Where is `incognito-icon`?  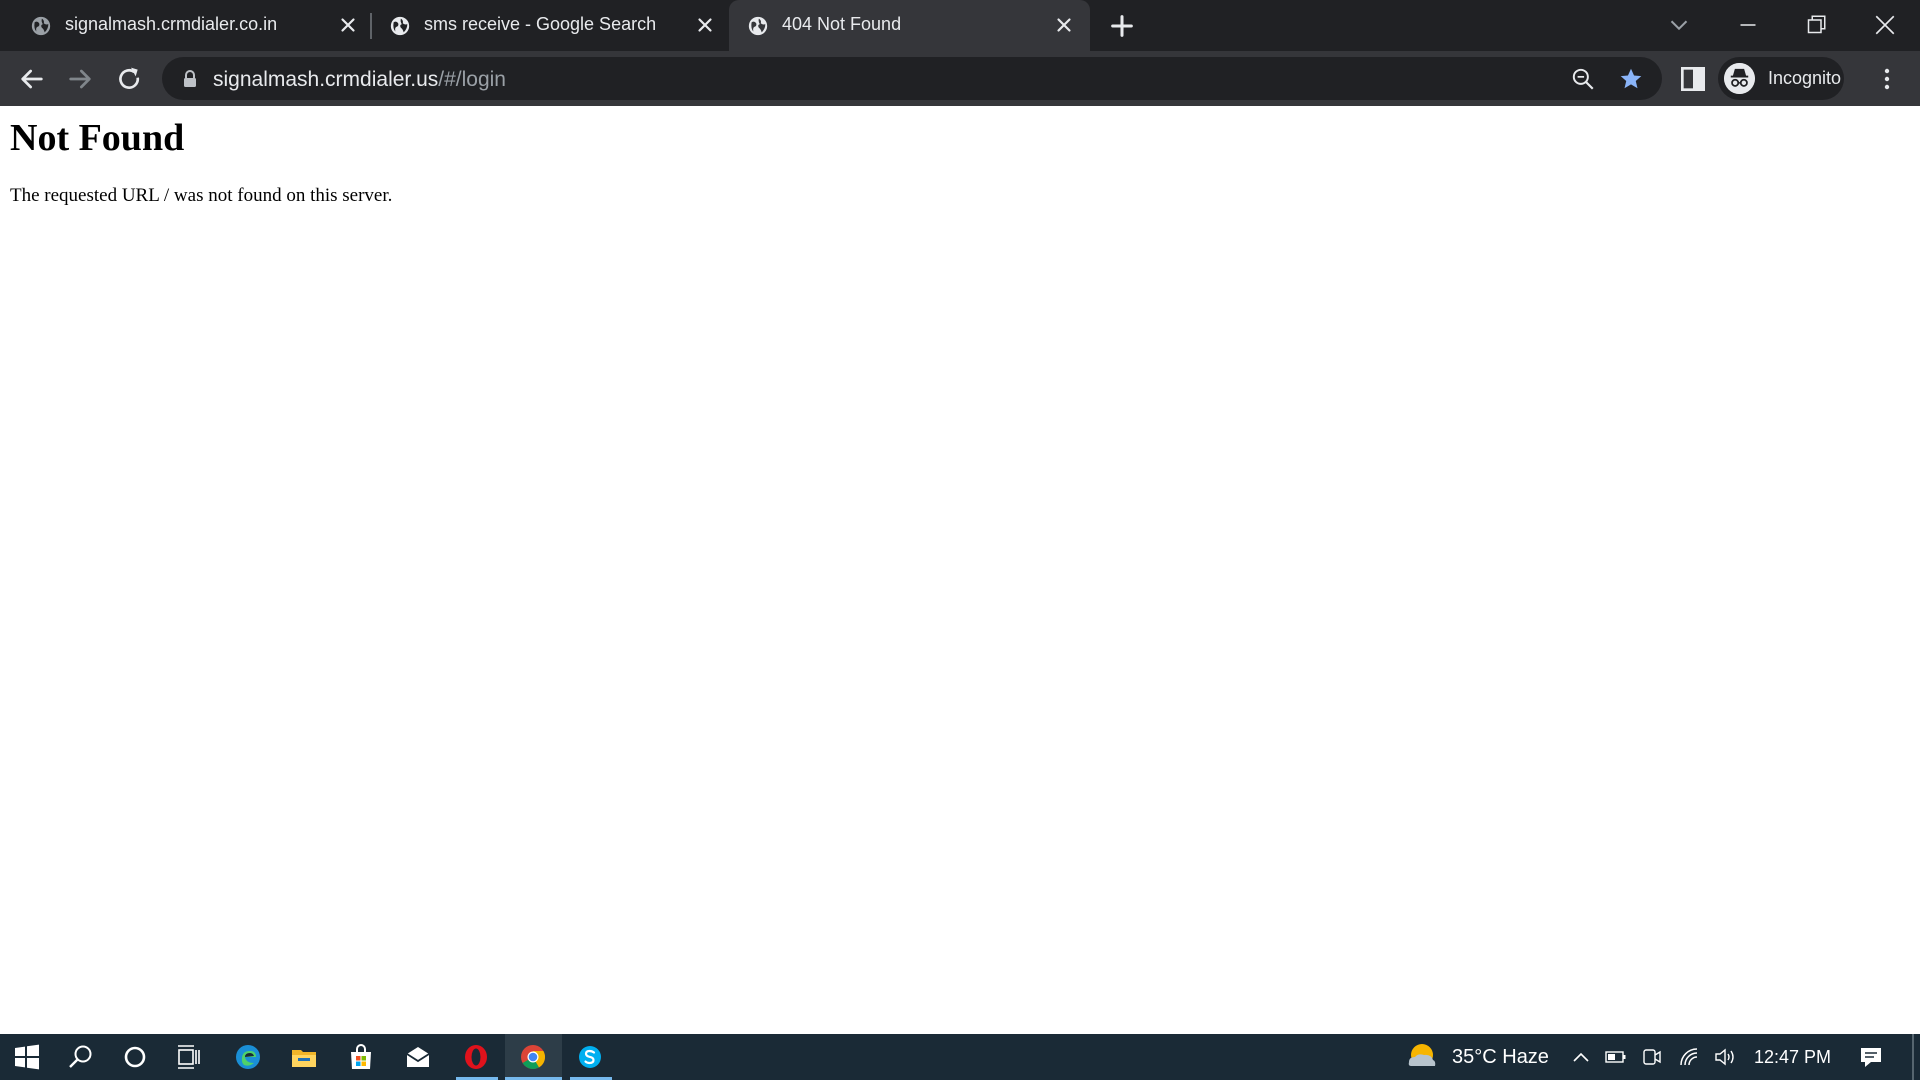
incognito-icon is located at coordinates (1739, 78).